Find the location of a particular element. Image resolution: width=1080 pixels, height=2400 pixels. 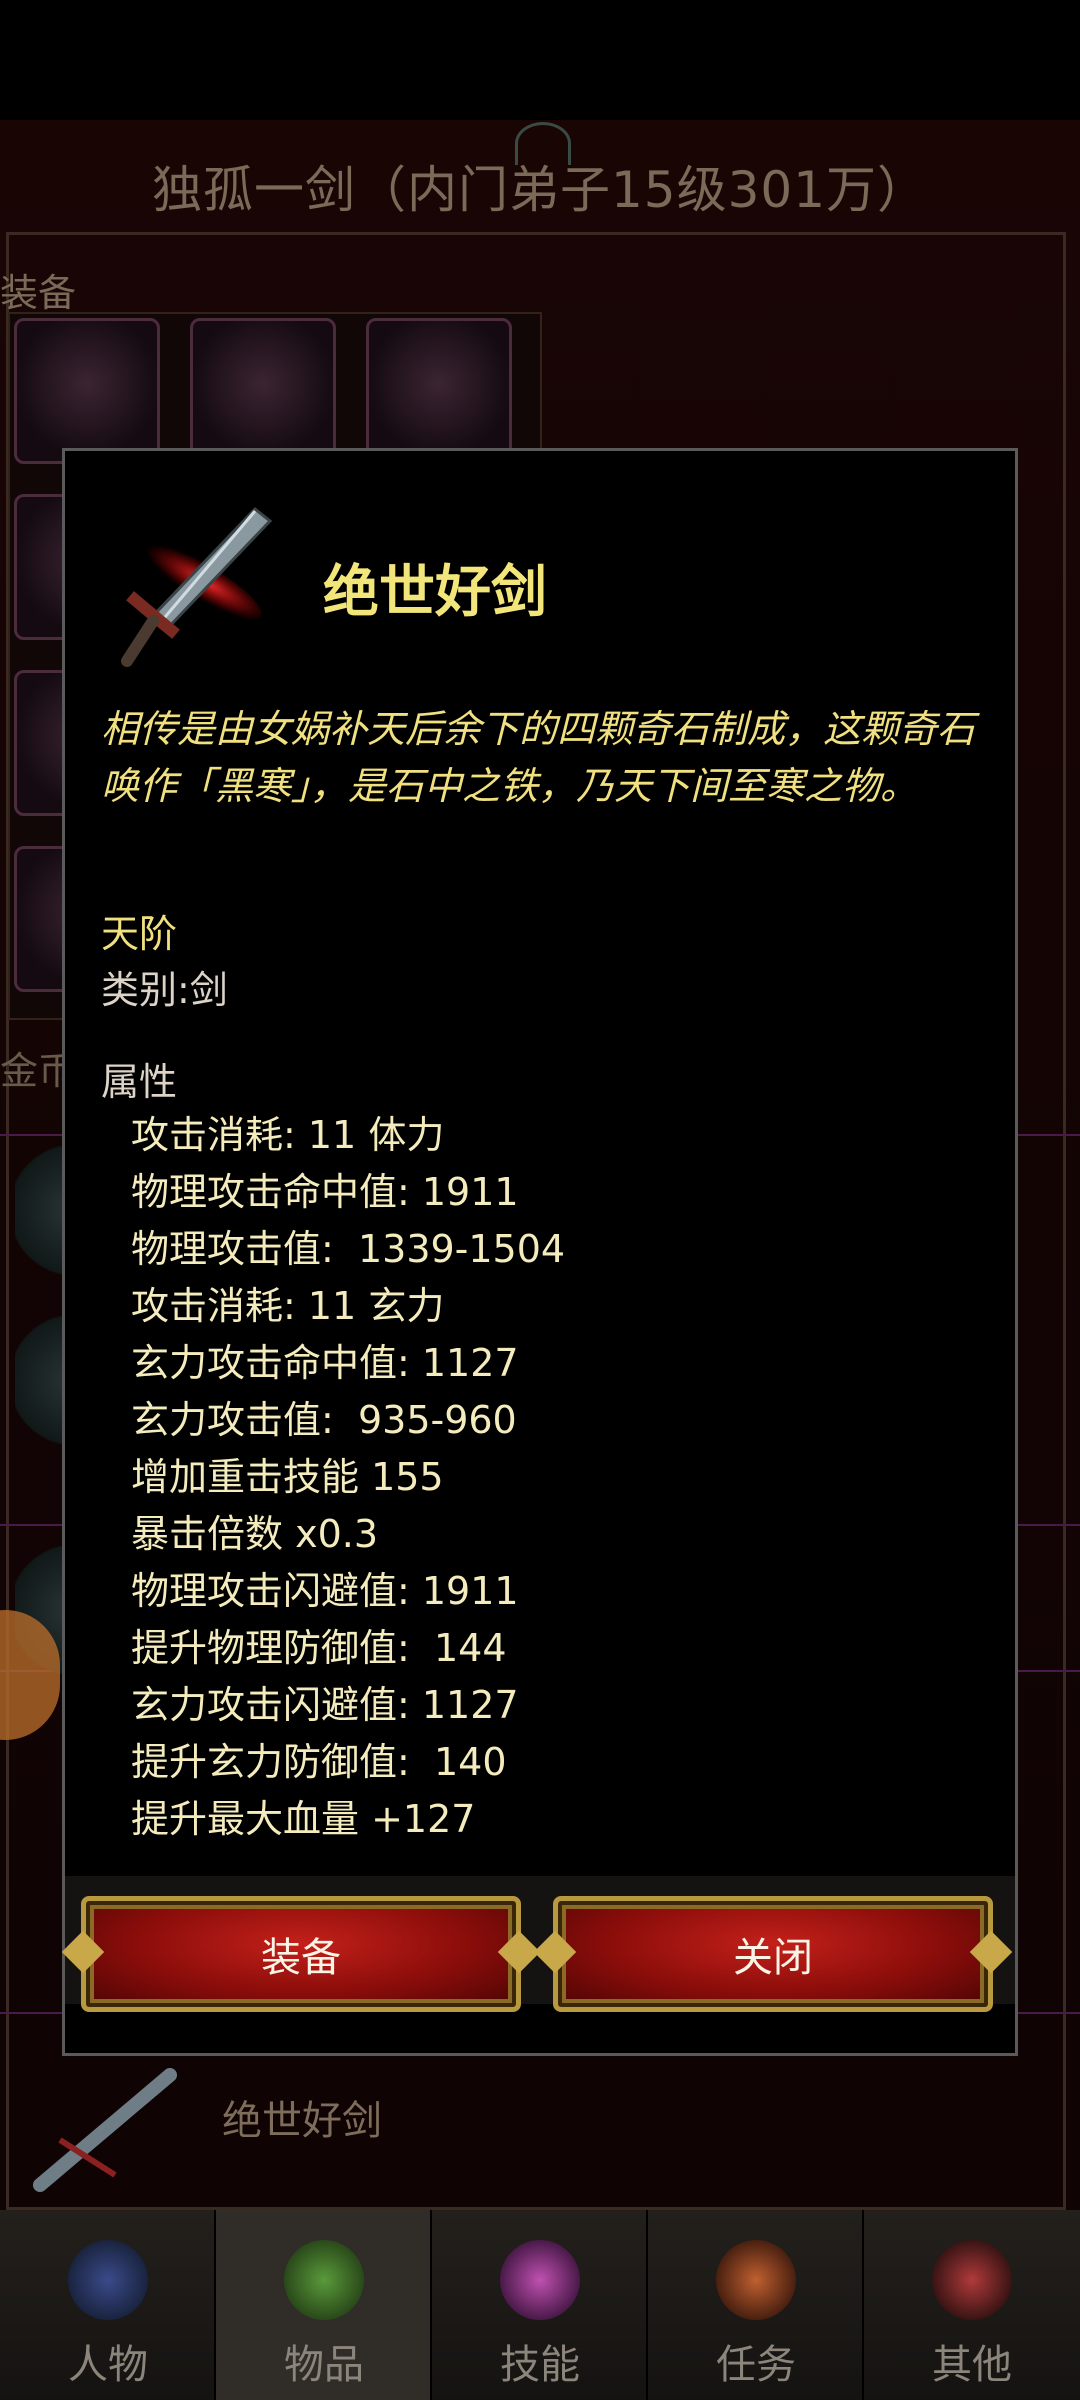

attribute-row: 玄力攻击闪避值: 1127 is located at coordinates (325, 1705).